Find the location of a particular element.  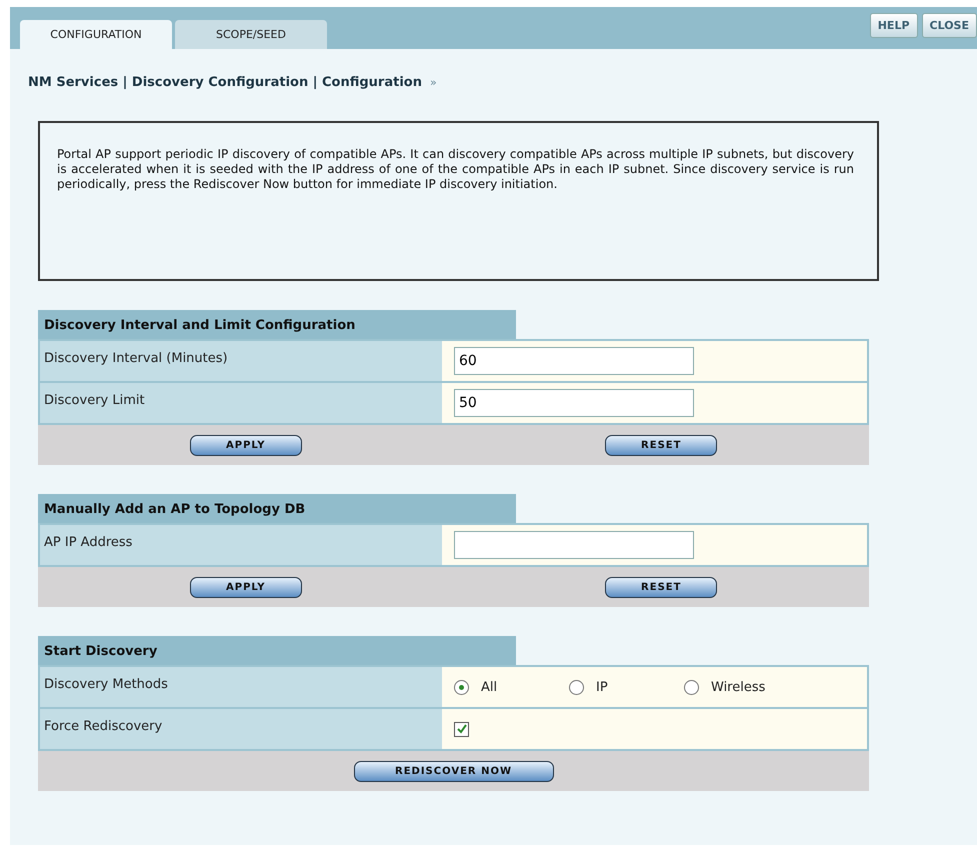

help-button: HELP is located at coordinates (894, 25).